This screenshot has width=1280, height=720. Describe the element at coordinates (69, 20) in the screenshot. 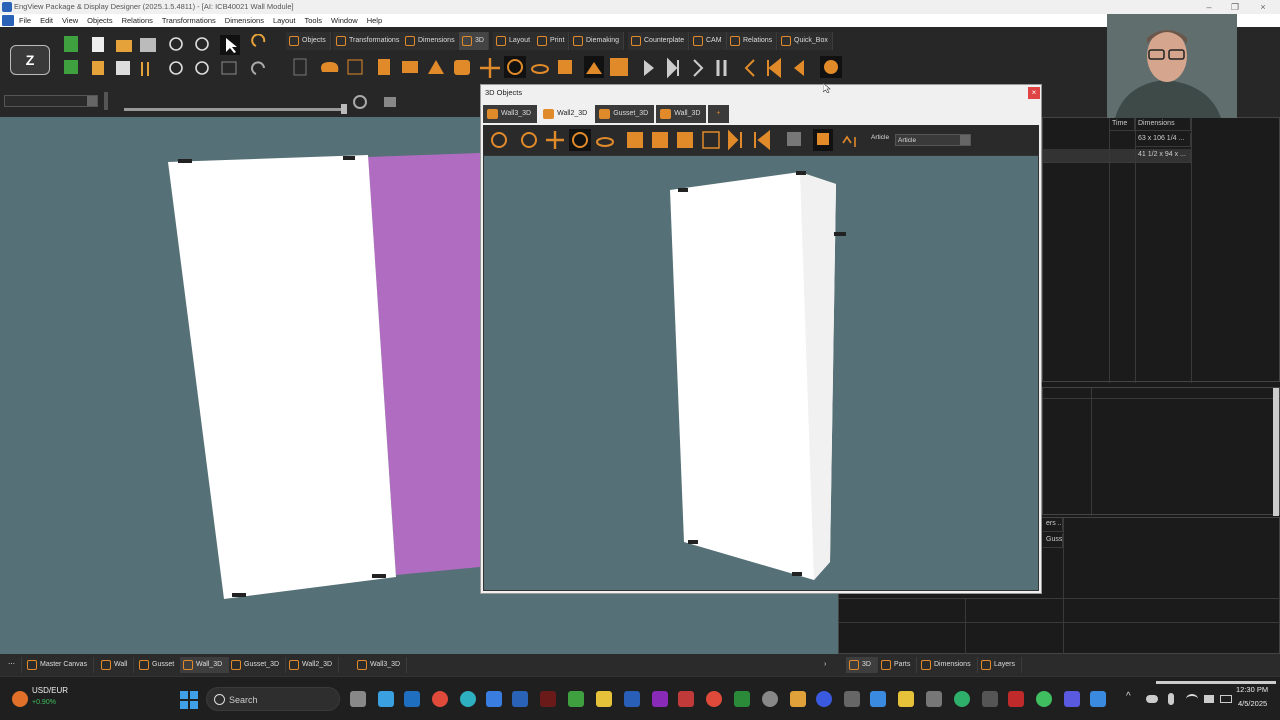

I see `menu-view: View` at that location.